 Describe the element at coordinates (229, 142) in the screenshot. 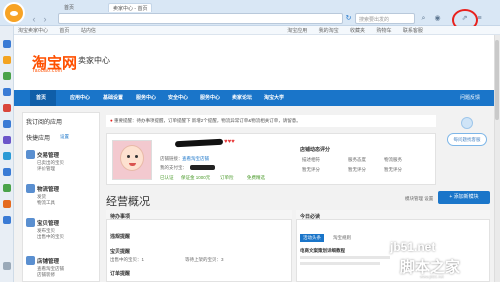

I see `credit-hearts-icon: ♥♥♥` at that location.